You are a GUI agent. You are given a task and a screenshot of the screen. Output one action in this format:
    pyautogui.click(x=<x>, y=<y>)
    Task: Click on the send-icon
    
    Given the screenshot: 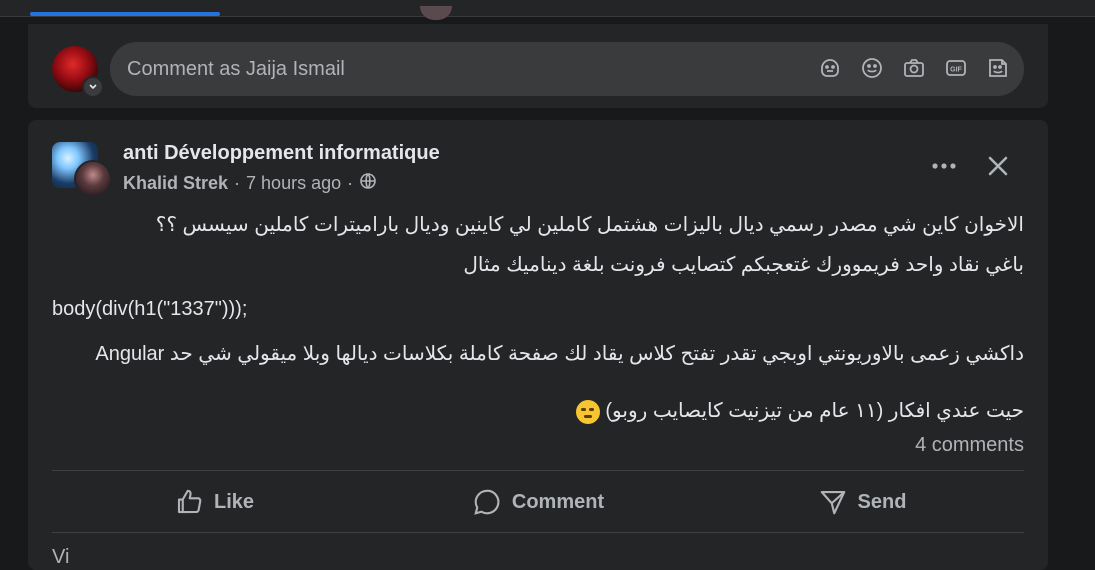 What is the action you would take?
    pyautogui.click(x=832, y=502)
    